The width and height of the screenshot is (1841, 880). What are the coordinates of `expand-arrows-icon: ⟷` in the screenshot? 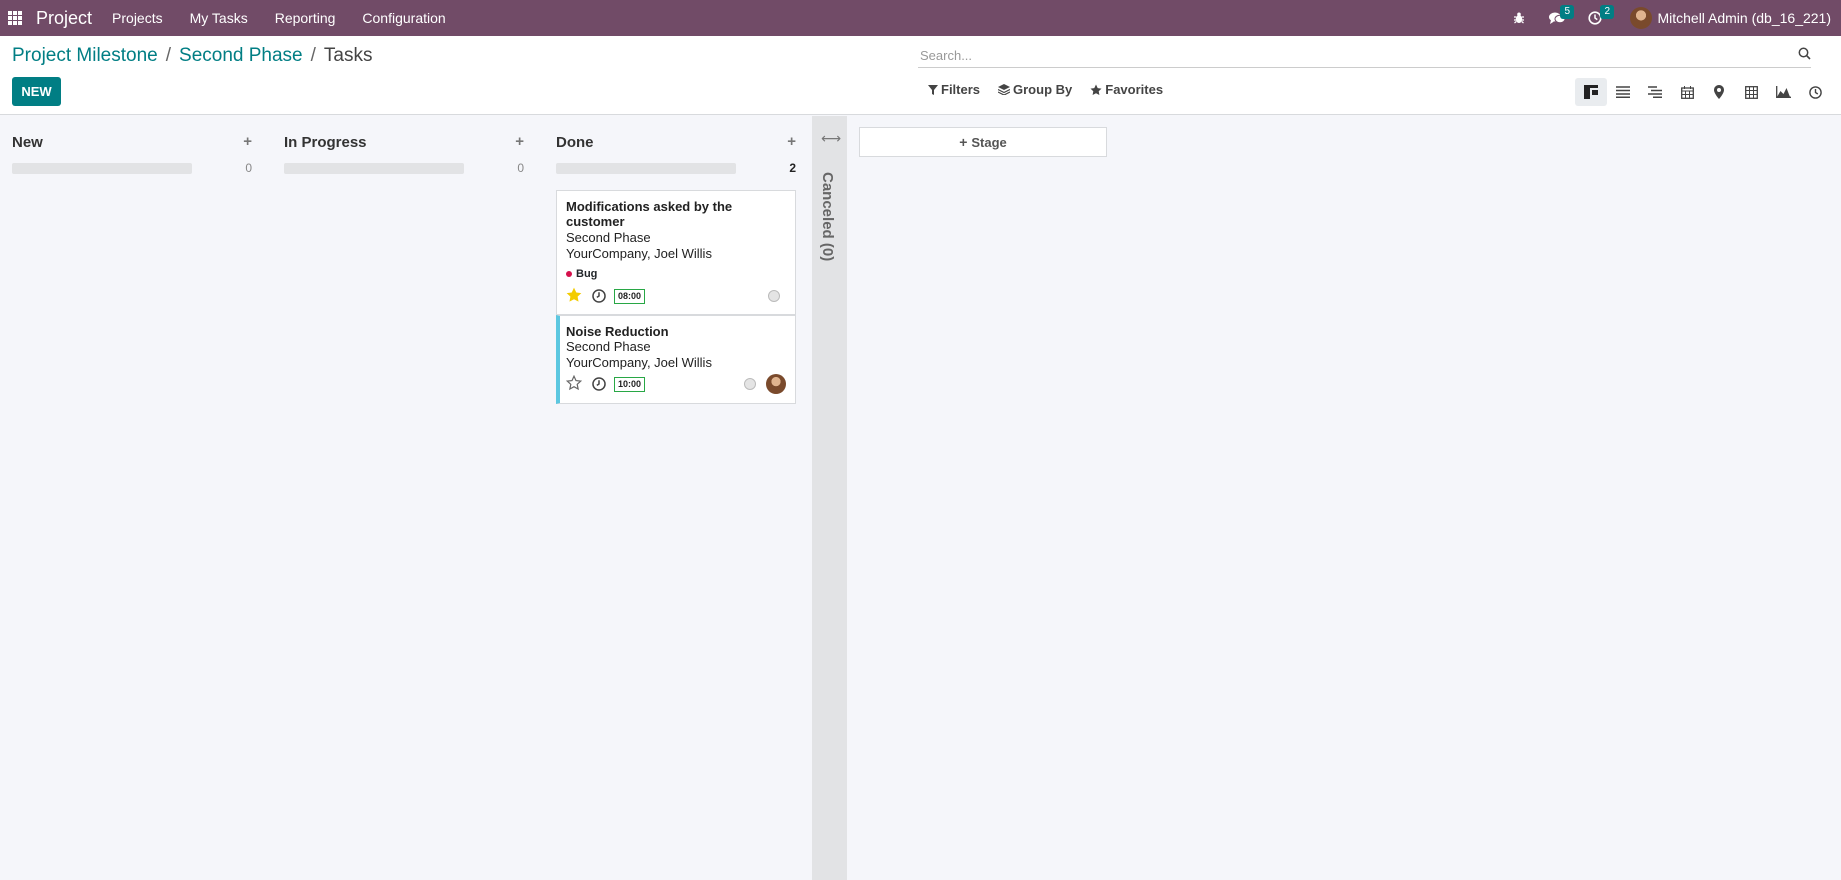 It's located at (831, 138).